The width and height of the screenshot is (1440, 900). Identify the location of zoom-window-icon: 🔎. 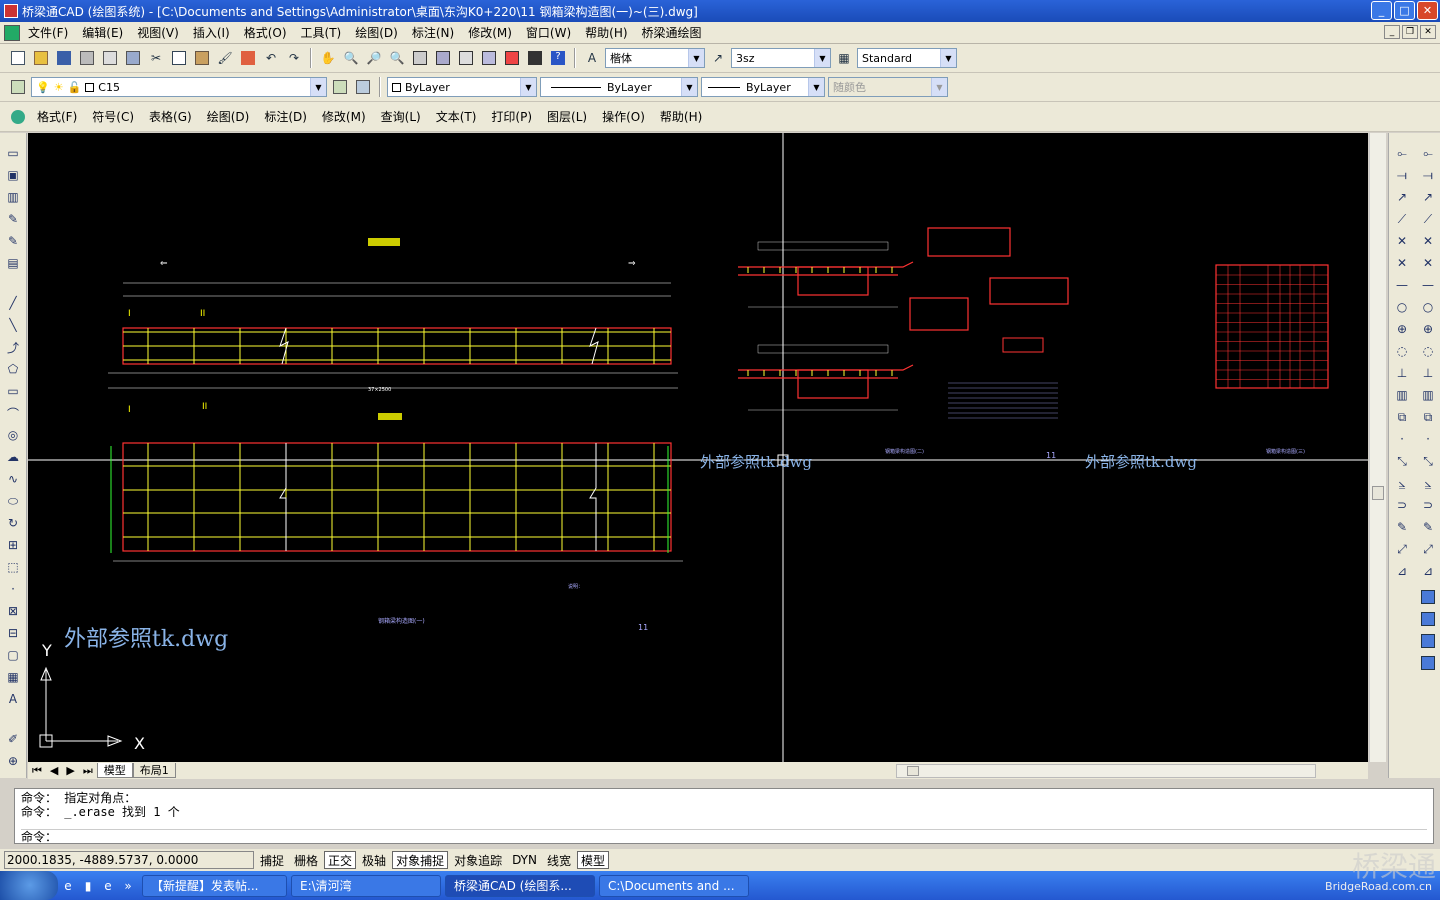
(374, 58).